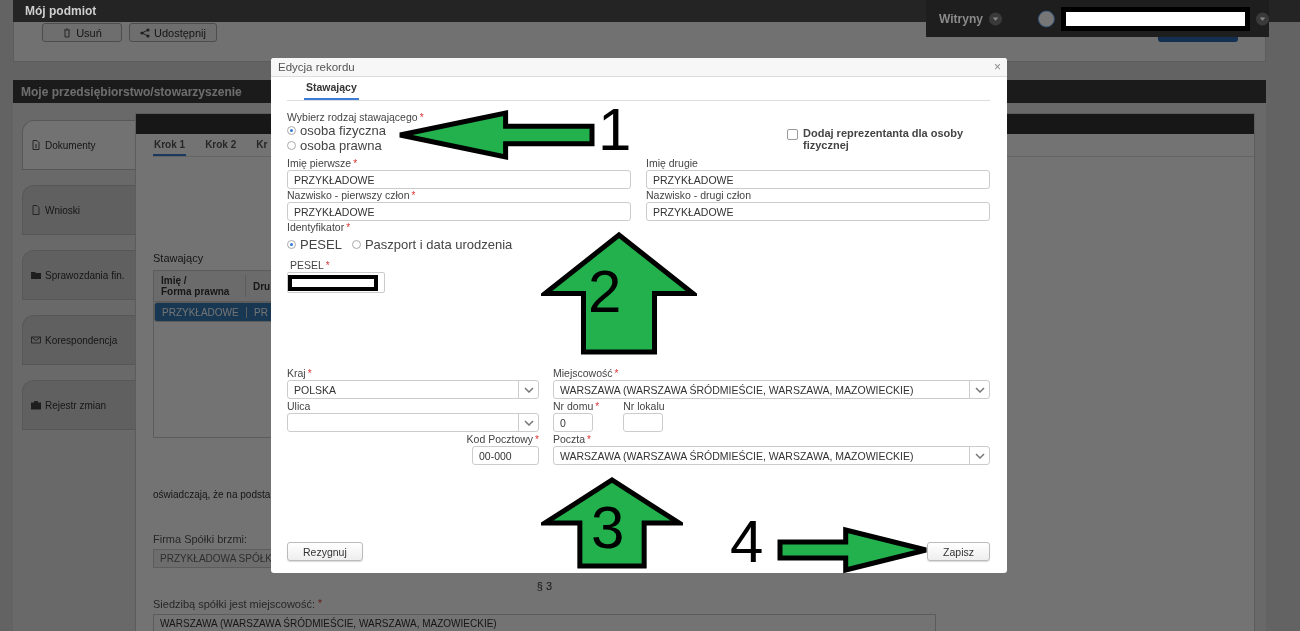  Describe the element at coordinates (36, 405) in the screenshot. I see `briefcase-icon` at that location.